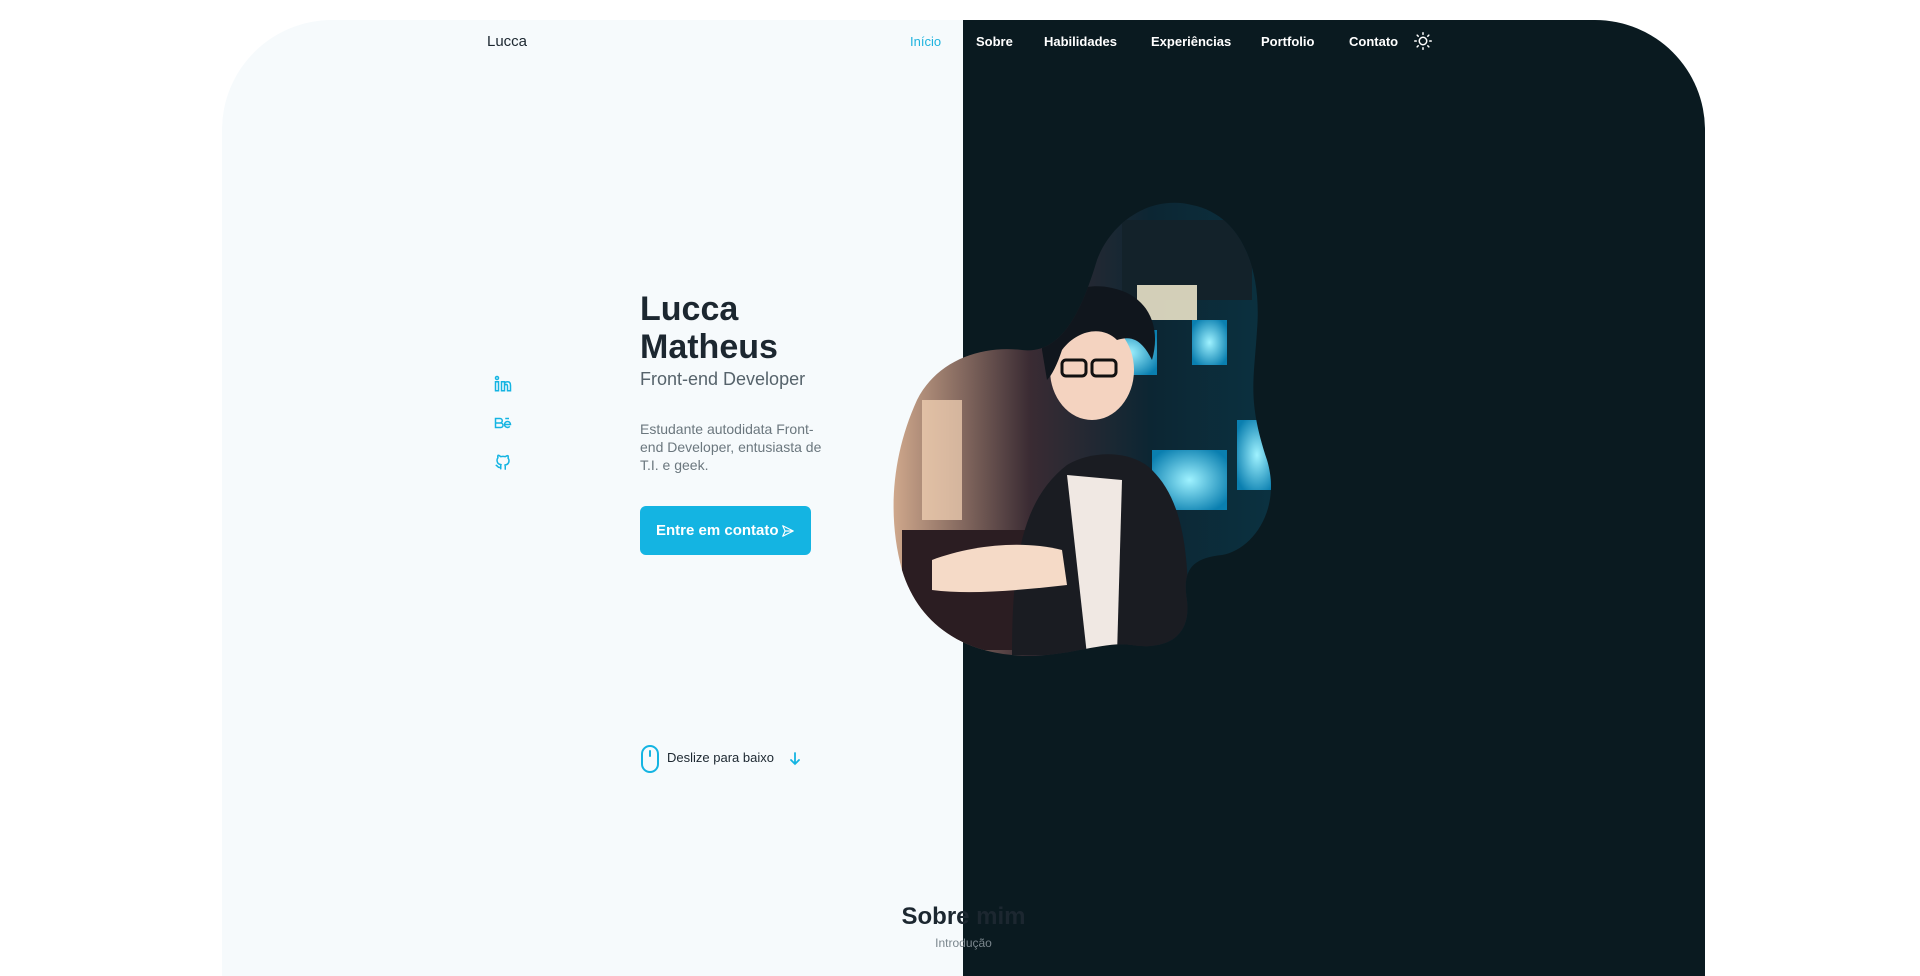 The width and height of the screenshot is (1920, 976). I want to click on nav-portfolio: Portfolio, so click(1287, 41).